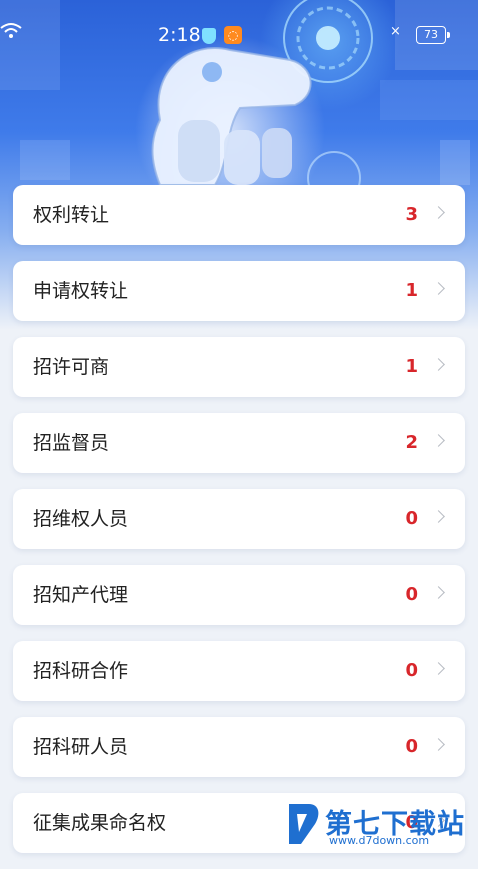 This screenshot has width=478, height=869. I want to click on item-label: 招知产代理, so click(81, 595).